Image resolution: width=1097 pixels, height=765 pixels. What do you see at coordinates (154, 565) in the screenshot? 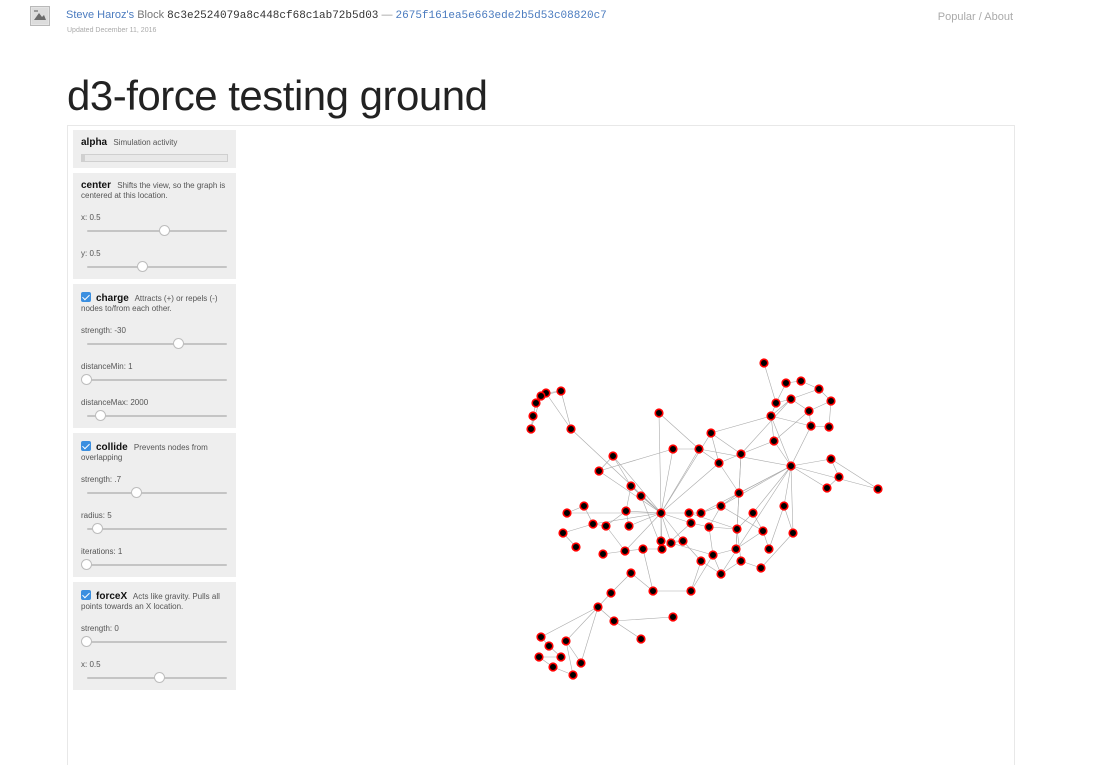
I see `collide-iterations-slider` at bounding box center [154, 565].